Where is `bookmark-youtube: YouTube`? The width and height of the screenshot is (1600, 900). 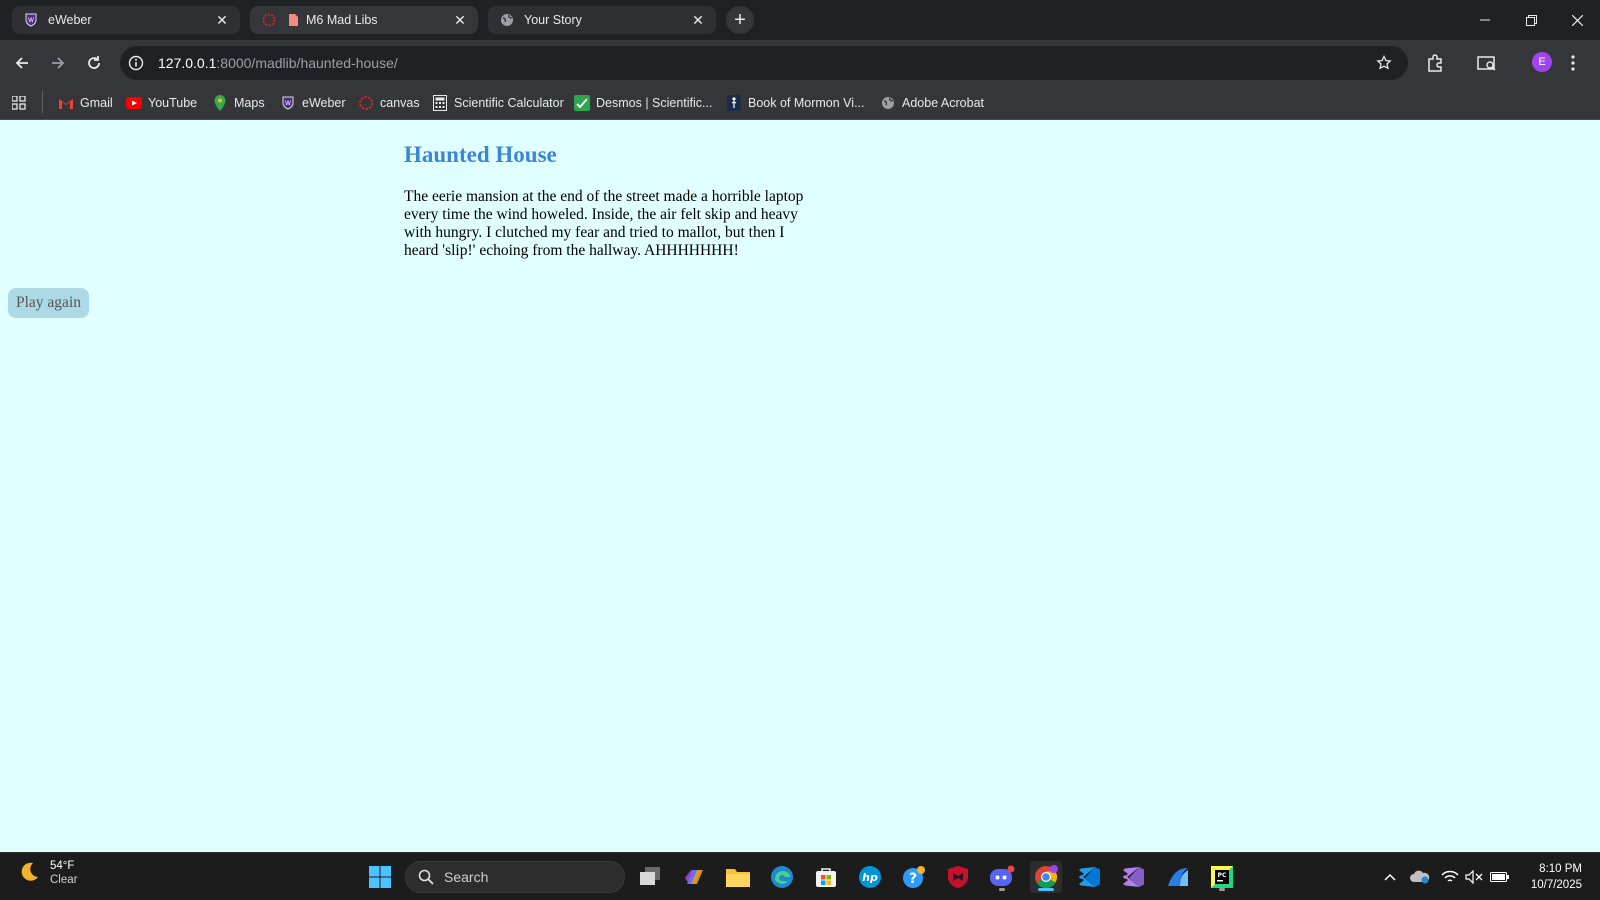 bookmark-youtube: YouTube is located at coordinates (161, 103).